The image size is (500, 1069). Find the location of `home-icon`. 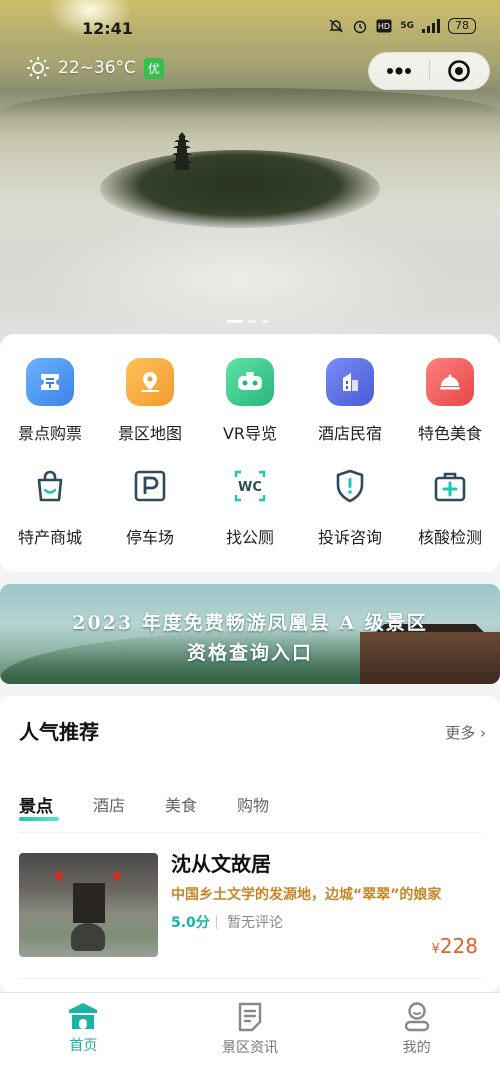

home-icon is located at coordinates (83, 1016).